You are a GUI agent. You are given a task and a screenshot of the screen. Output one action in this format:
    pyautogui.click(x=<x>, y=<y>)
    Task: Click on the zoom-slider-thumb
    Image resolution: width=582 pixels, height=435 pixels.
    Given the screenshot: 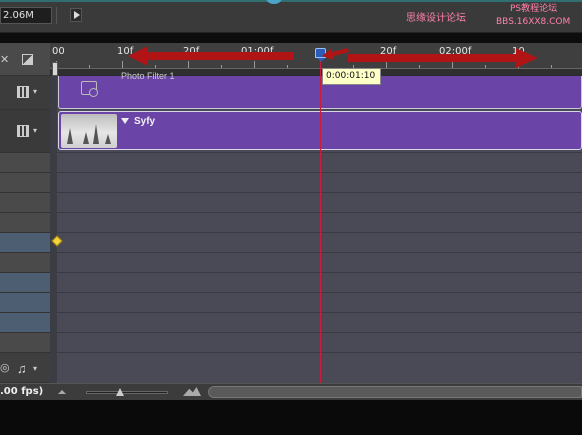 What is the action you would take?
    pyautogui.click(x=120, y=392)
    